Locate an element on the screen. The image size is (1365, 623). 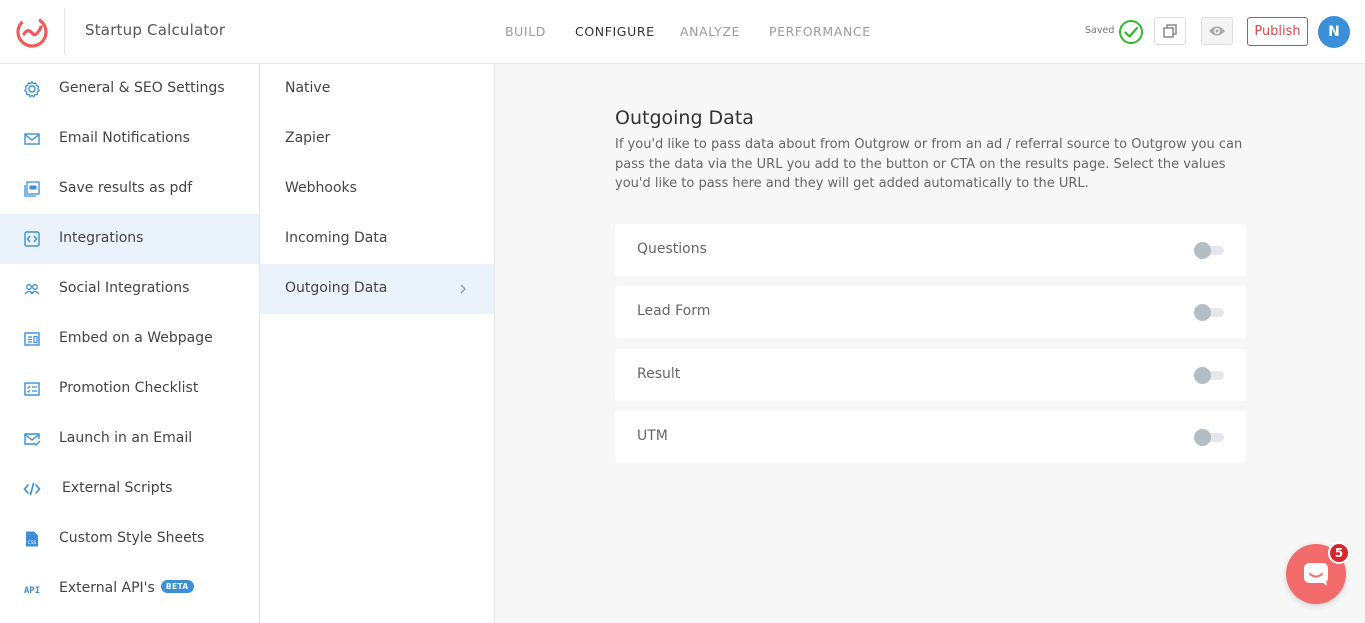
option-row-questions: Questions is located at coordinates (930, 250).